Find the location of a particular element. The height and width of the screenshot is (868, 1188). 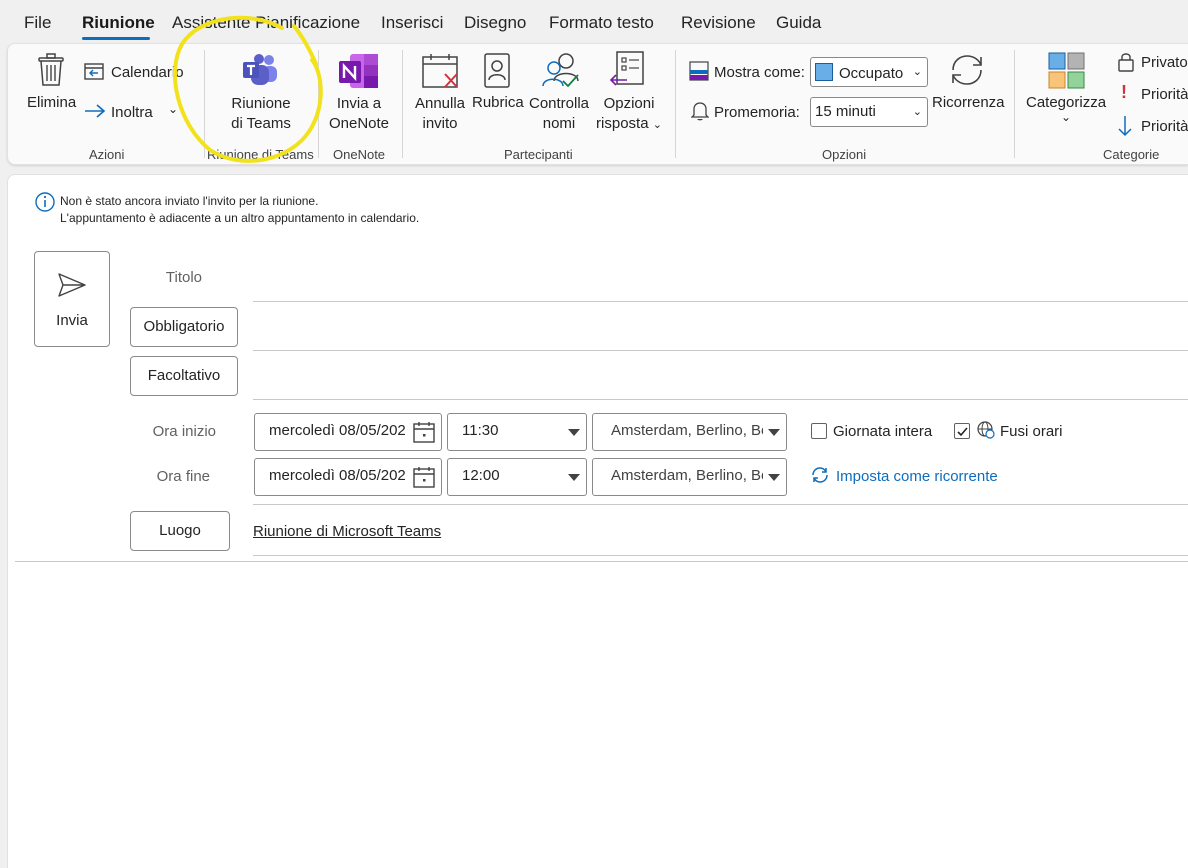

reminder-dropdown: 15 minuti ⌄ is located at coordinates (869, 112).